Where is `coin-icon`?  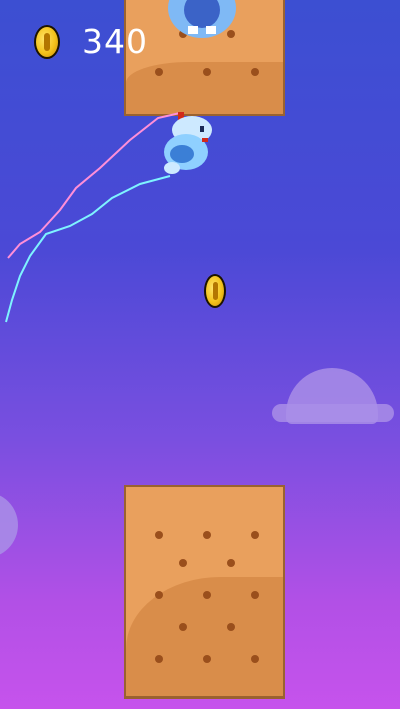 coin-icon is located at coordinates (47, 42).